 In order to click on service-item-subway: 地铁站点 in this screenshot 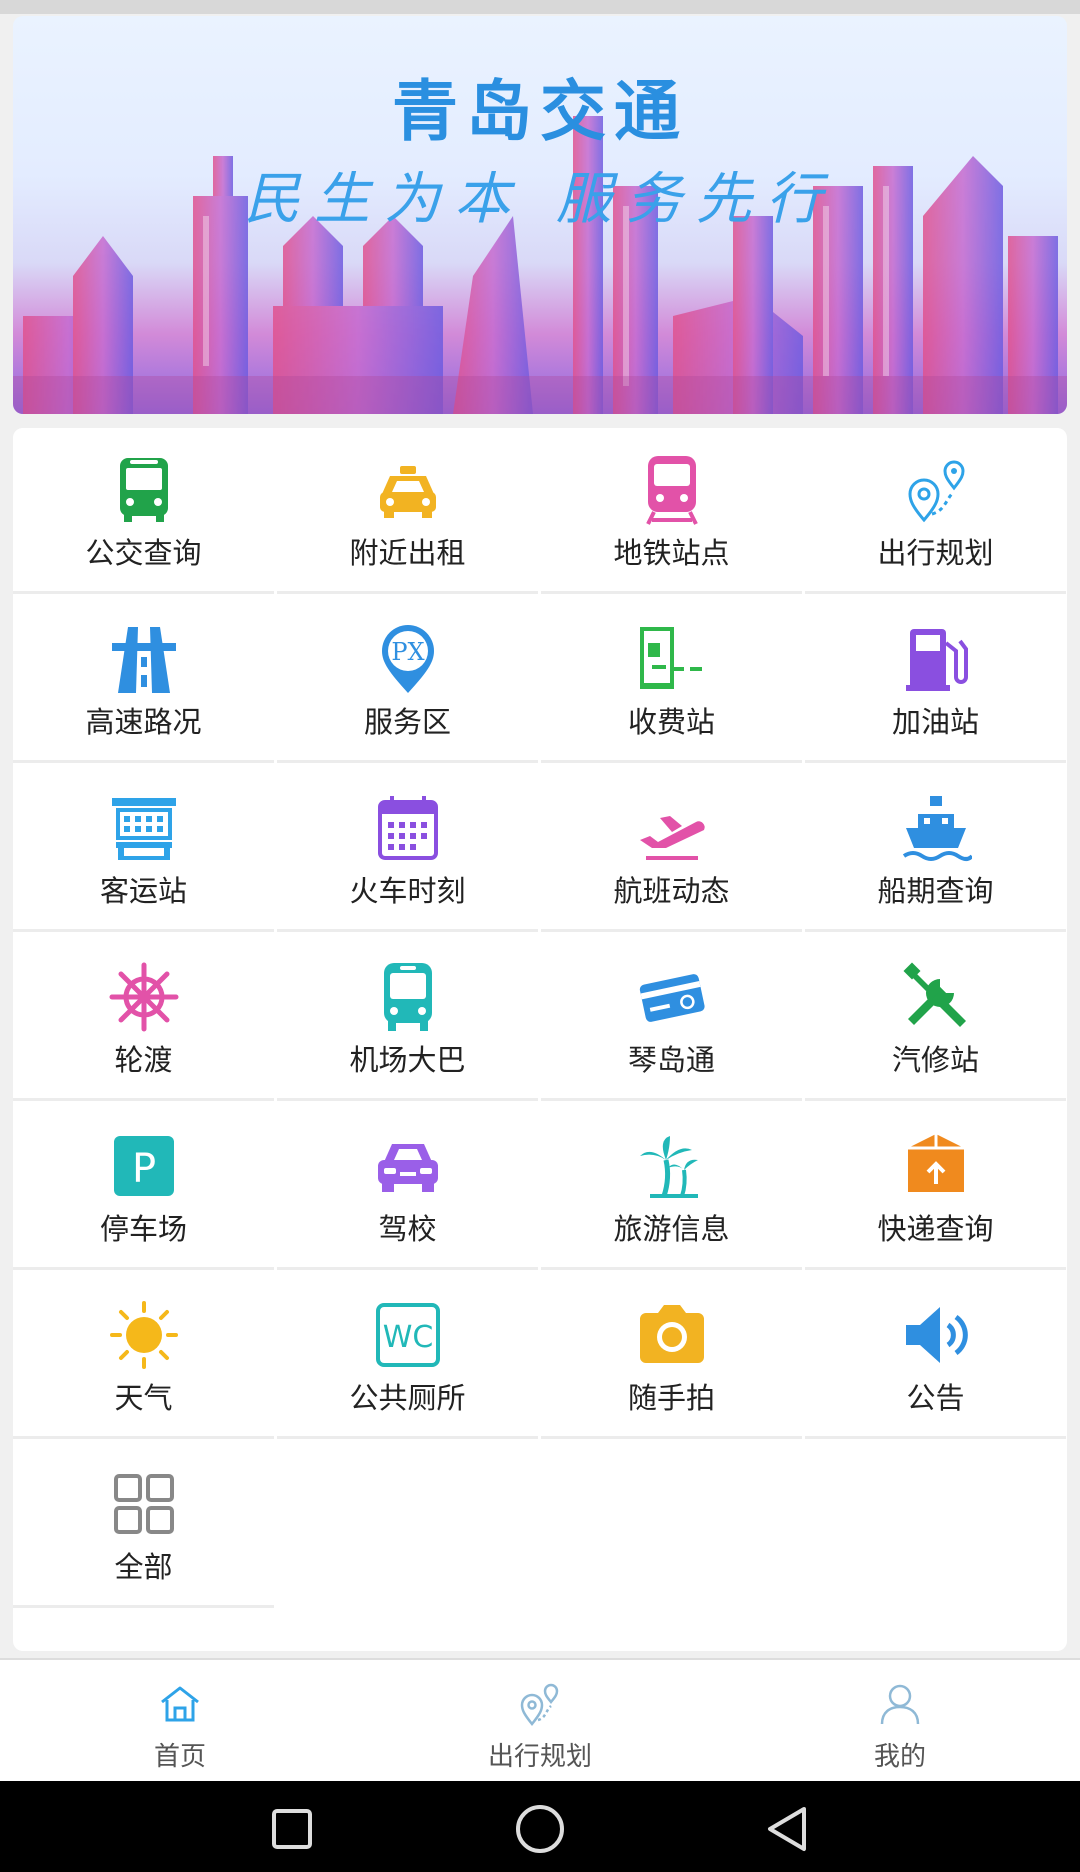, I will do `click(671, 511)`.